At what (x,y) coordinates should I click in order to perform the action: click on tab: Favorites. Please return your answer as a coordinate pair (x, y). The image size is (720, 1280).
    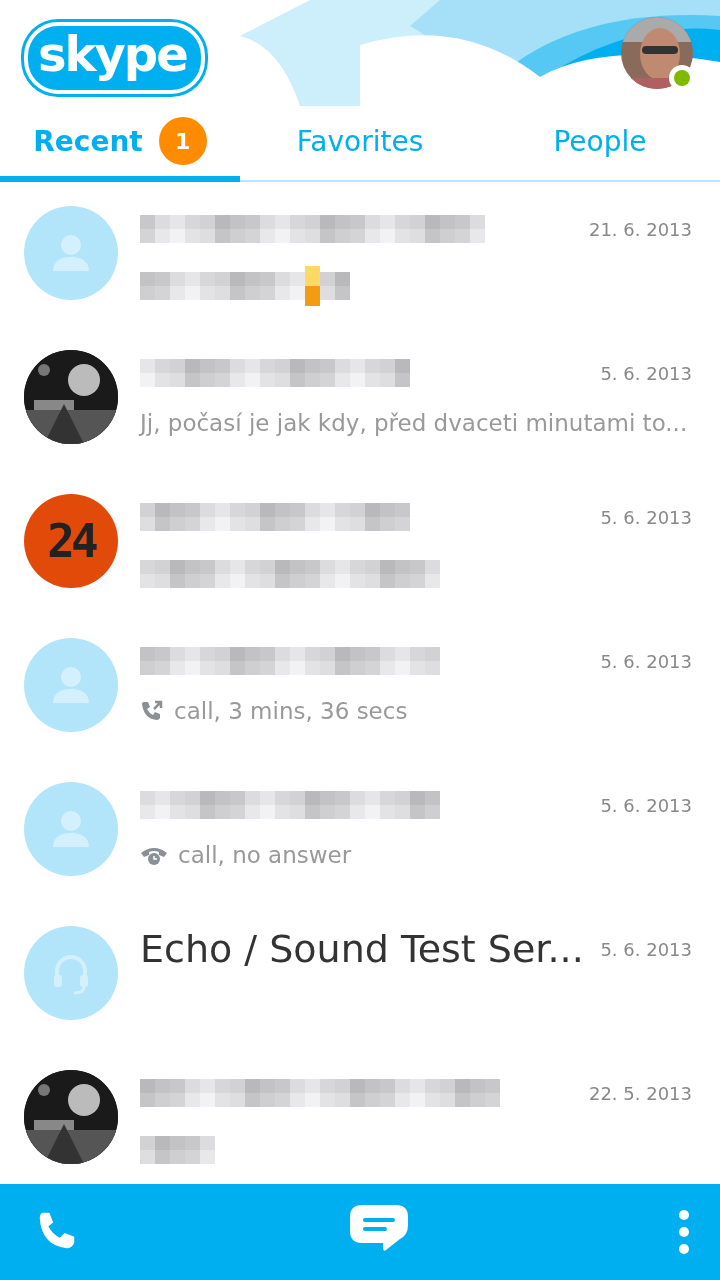
    Looking at the image, I should click on (360, 144).